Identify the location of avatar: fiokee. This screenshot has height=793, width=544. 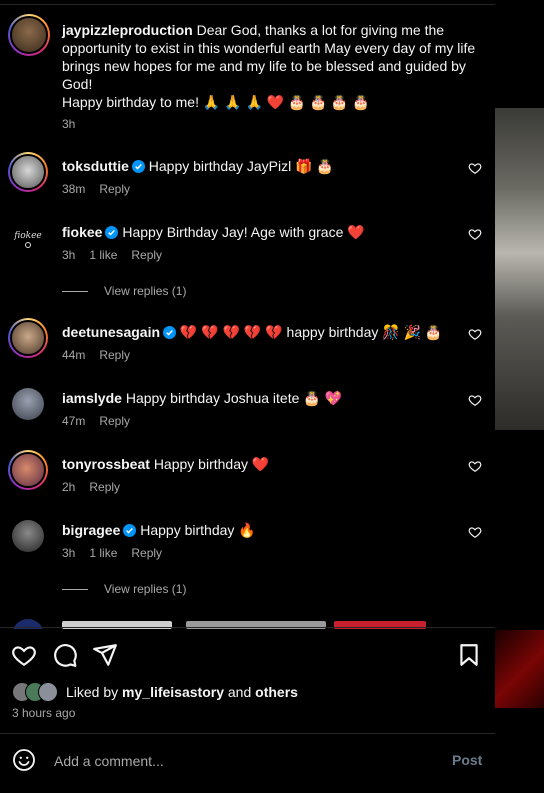
(28, 238).